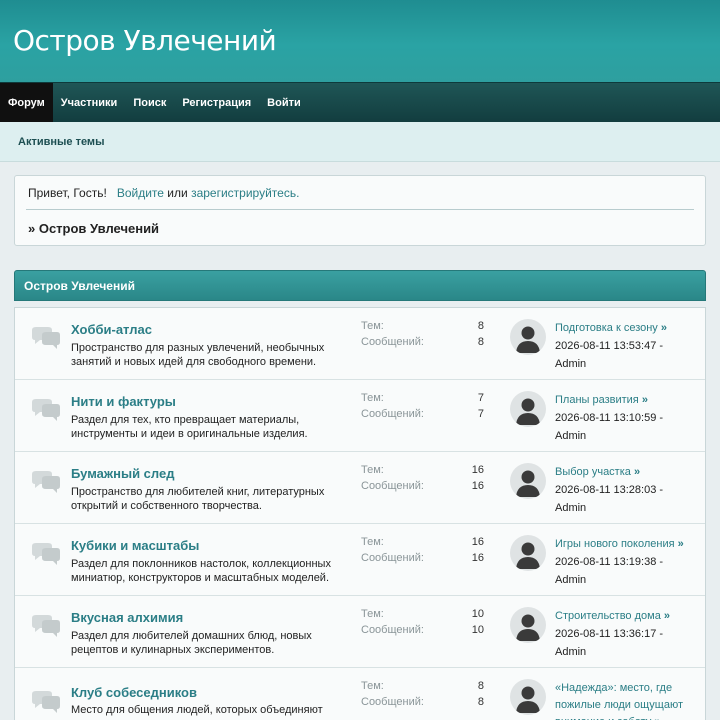  Describe the element at coordinates (127, 617) in the screenshot. I see `board-title: Вкусная алхимия` at that location.